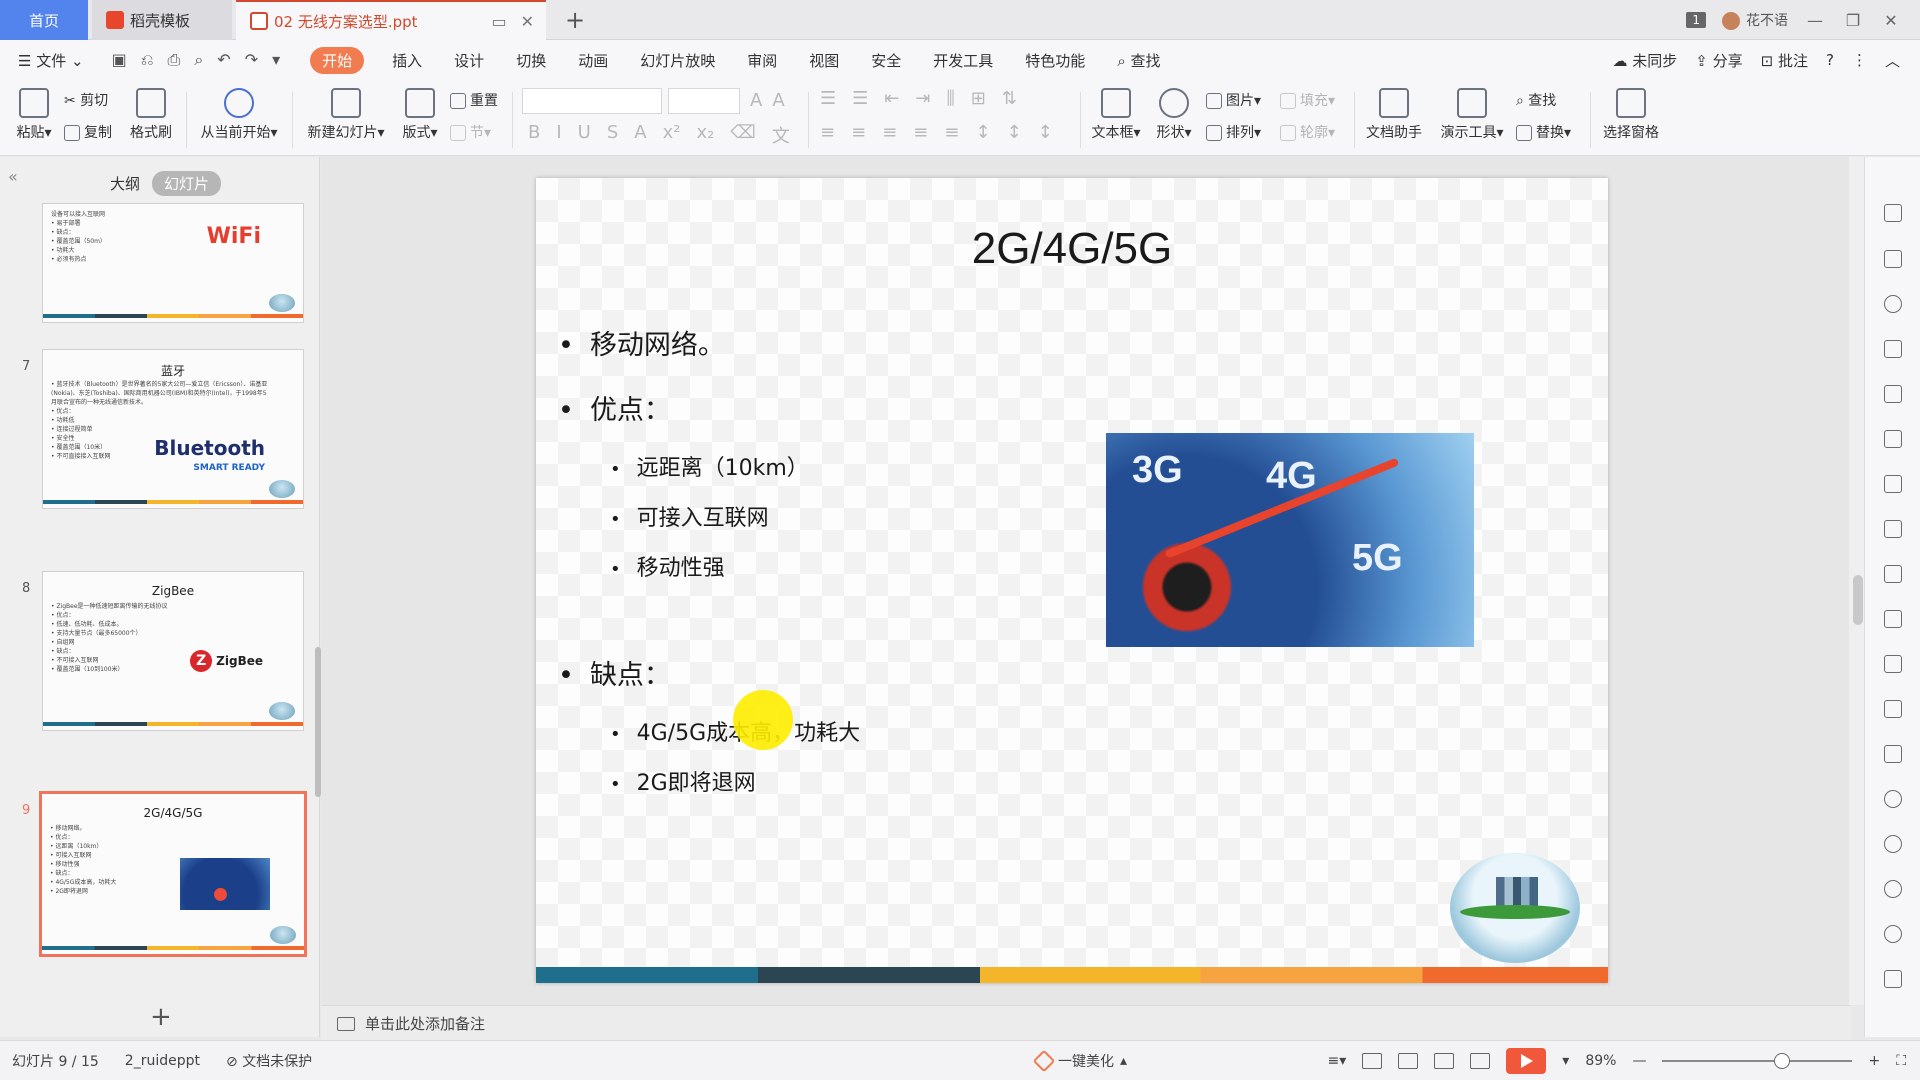  I want to click on text-direction-icon: ⊞, so click(978, 98).